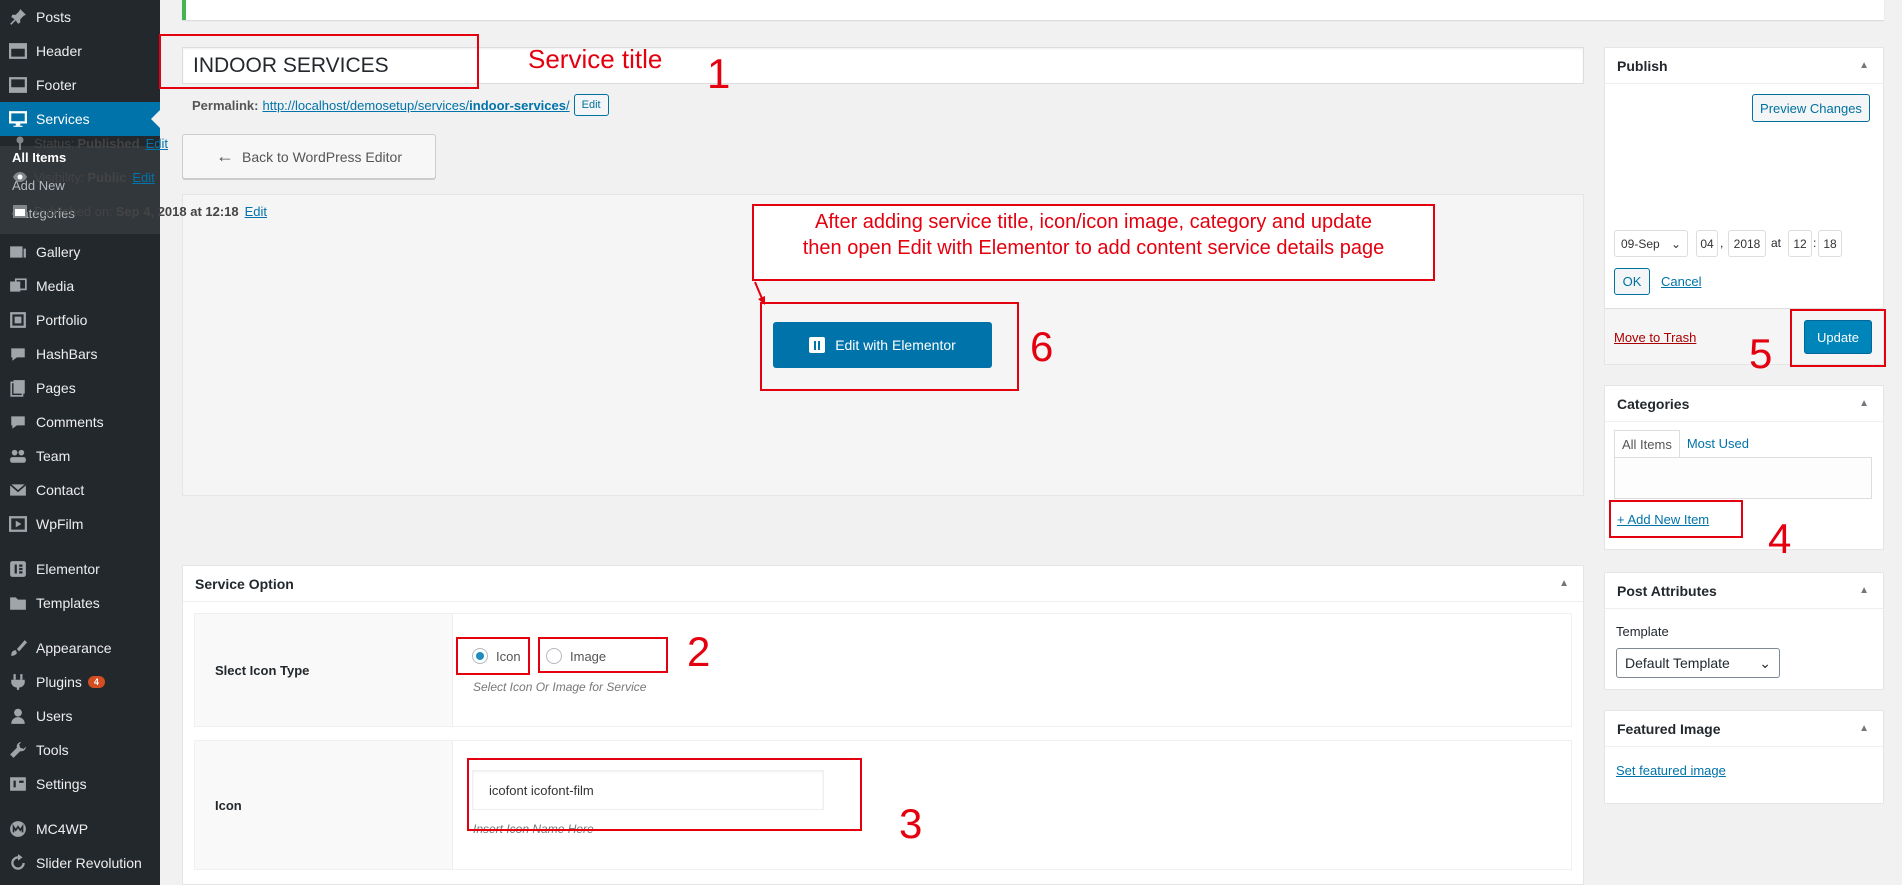 This screenshot has height=885, width=1902. I want to click on post-attributes-title: Post Attributes, so click(1667, 590).